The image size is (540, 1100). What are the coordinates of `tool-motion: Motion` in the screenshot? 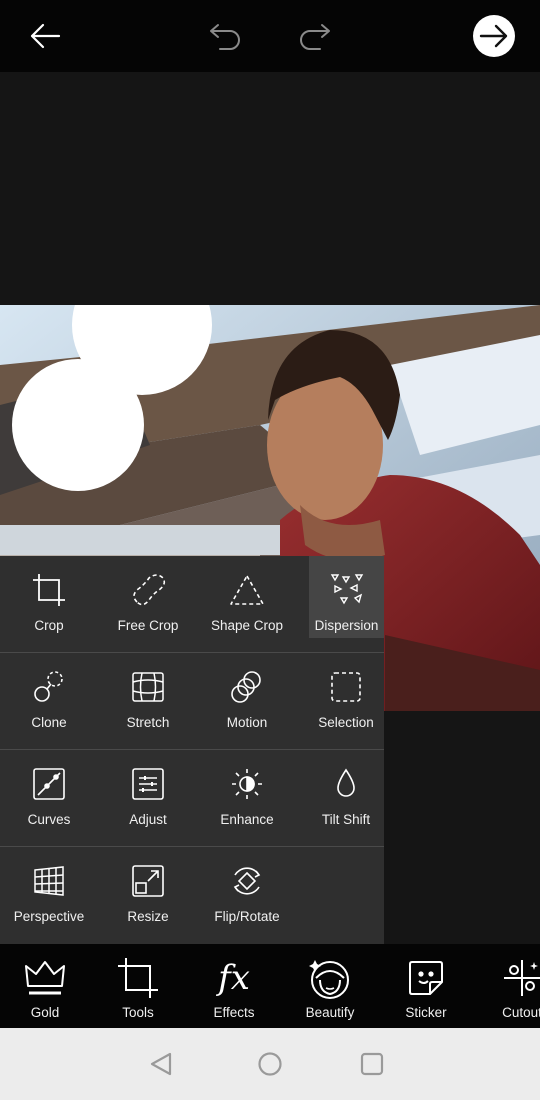 It's located at (247, 701).